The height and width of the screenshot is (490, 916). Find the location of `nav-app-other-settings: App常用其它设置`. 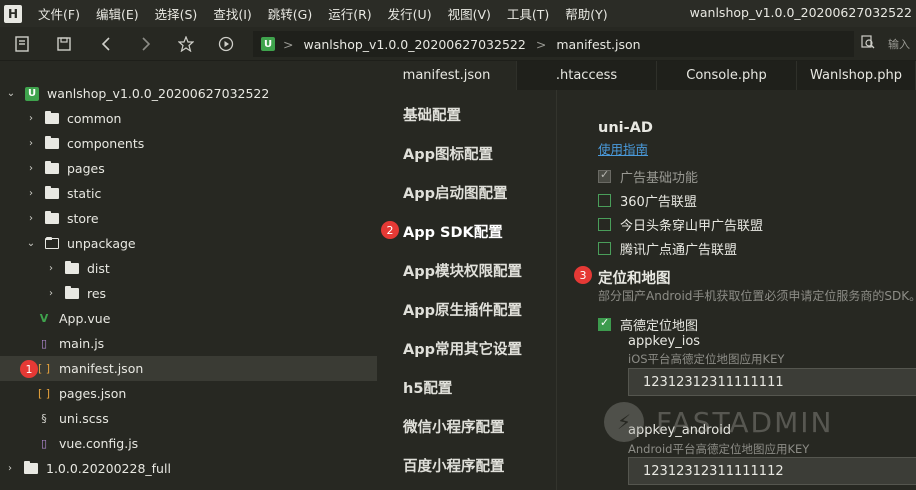

nav-app-other-settings: App常用其它设置 is located at coordinates (462, 348).